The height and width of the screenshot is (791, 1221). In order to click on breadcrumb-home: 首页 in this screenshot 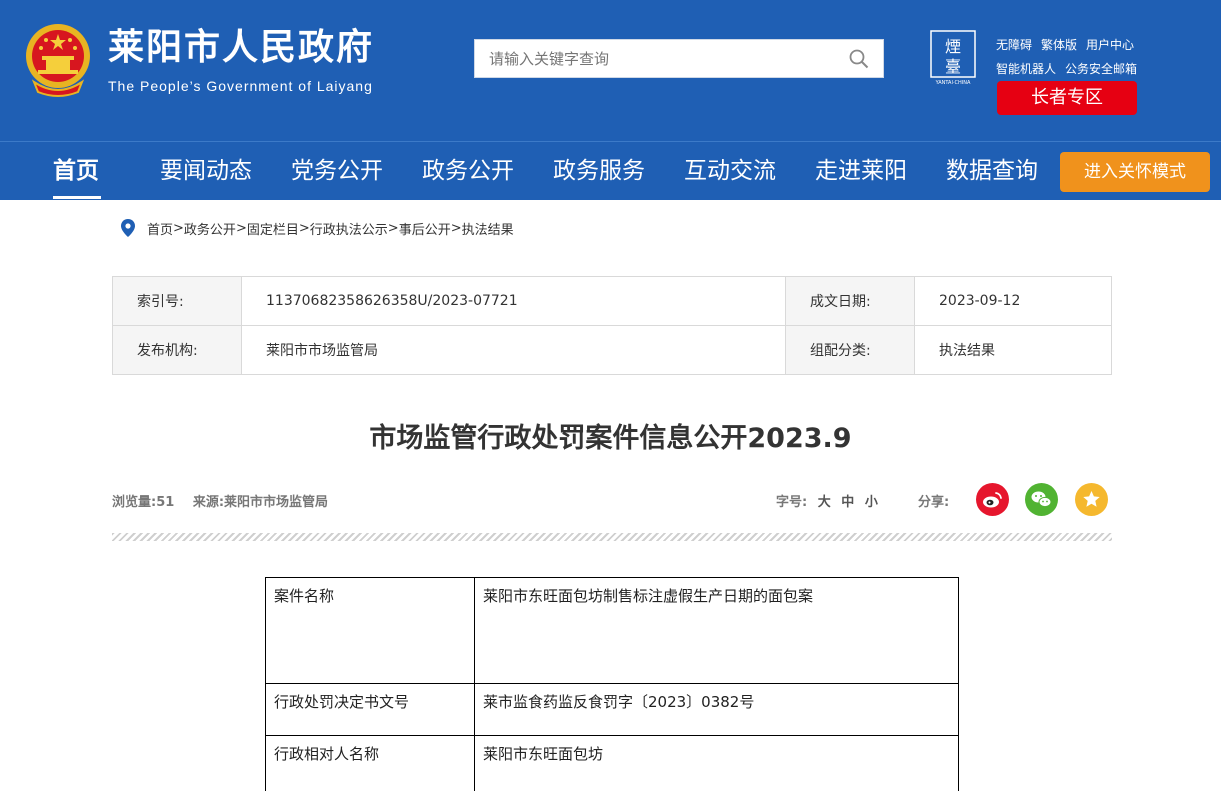, I will do `click(160, 228)`.